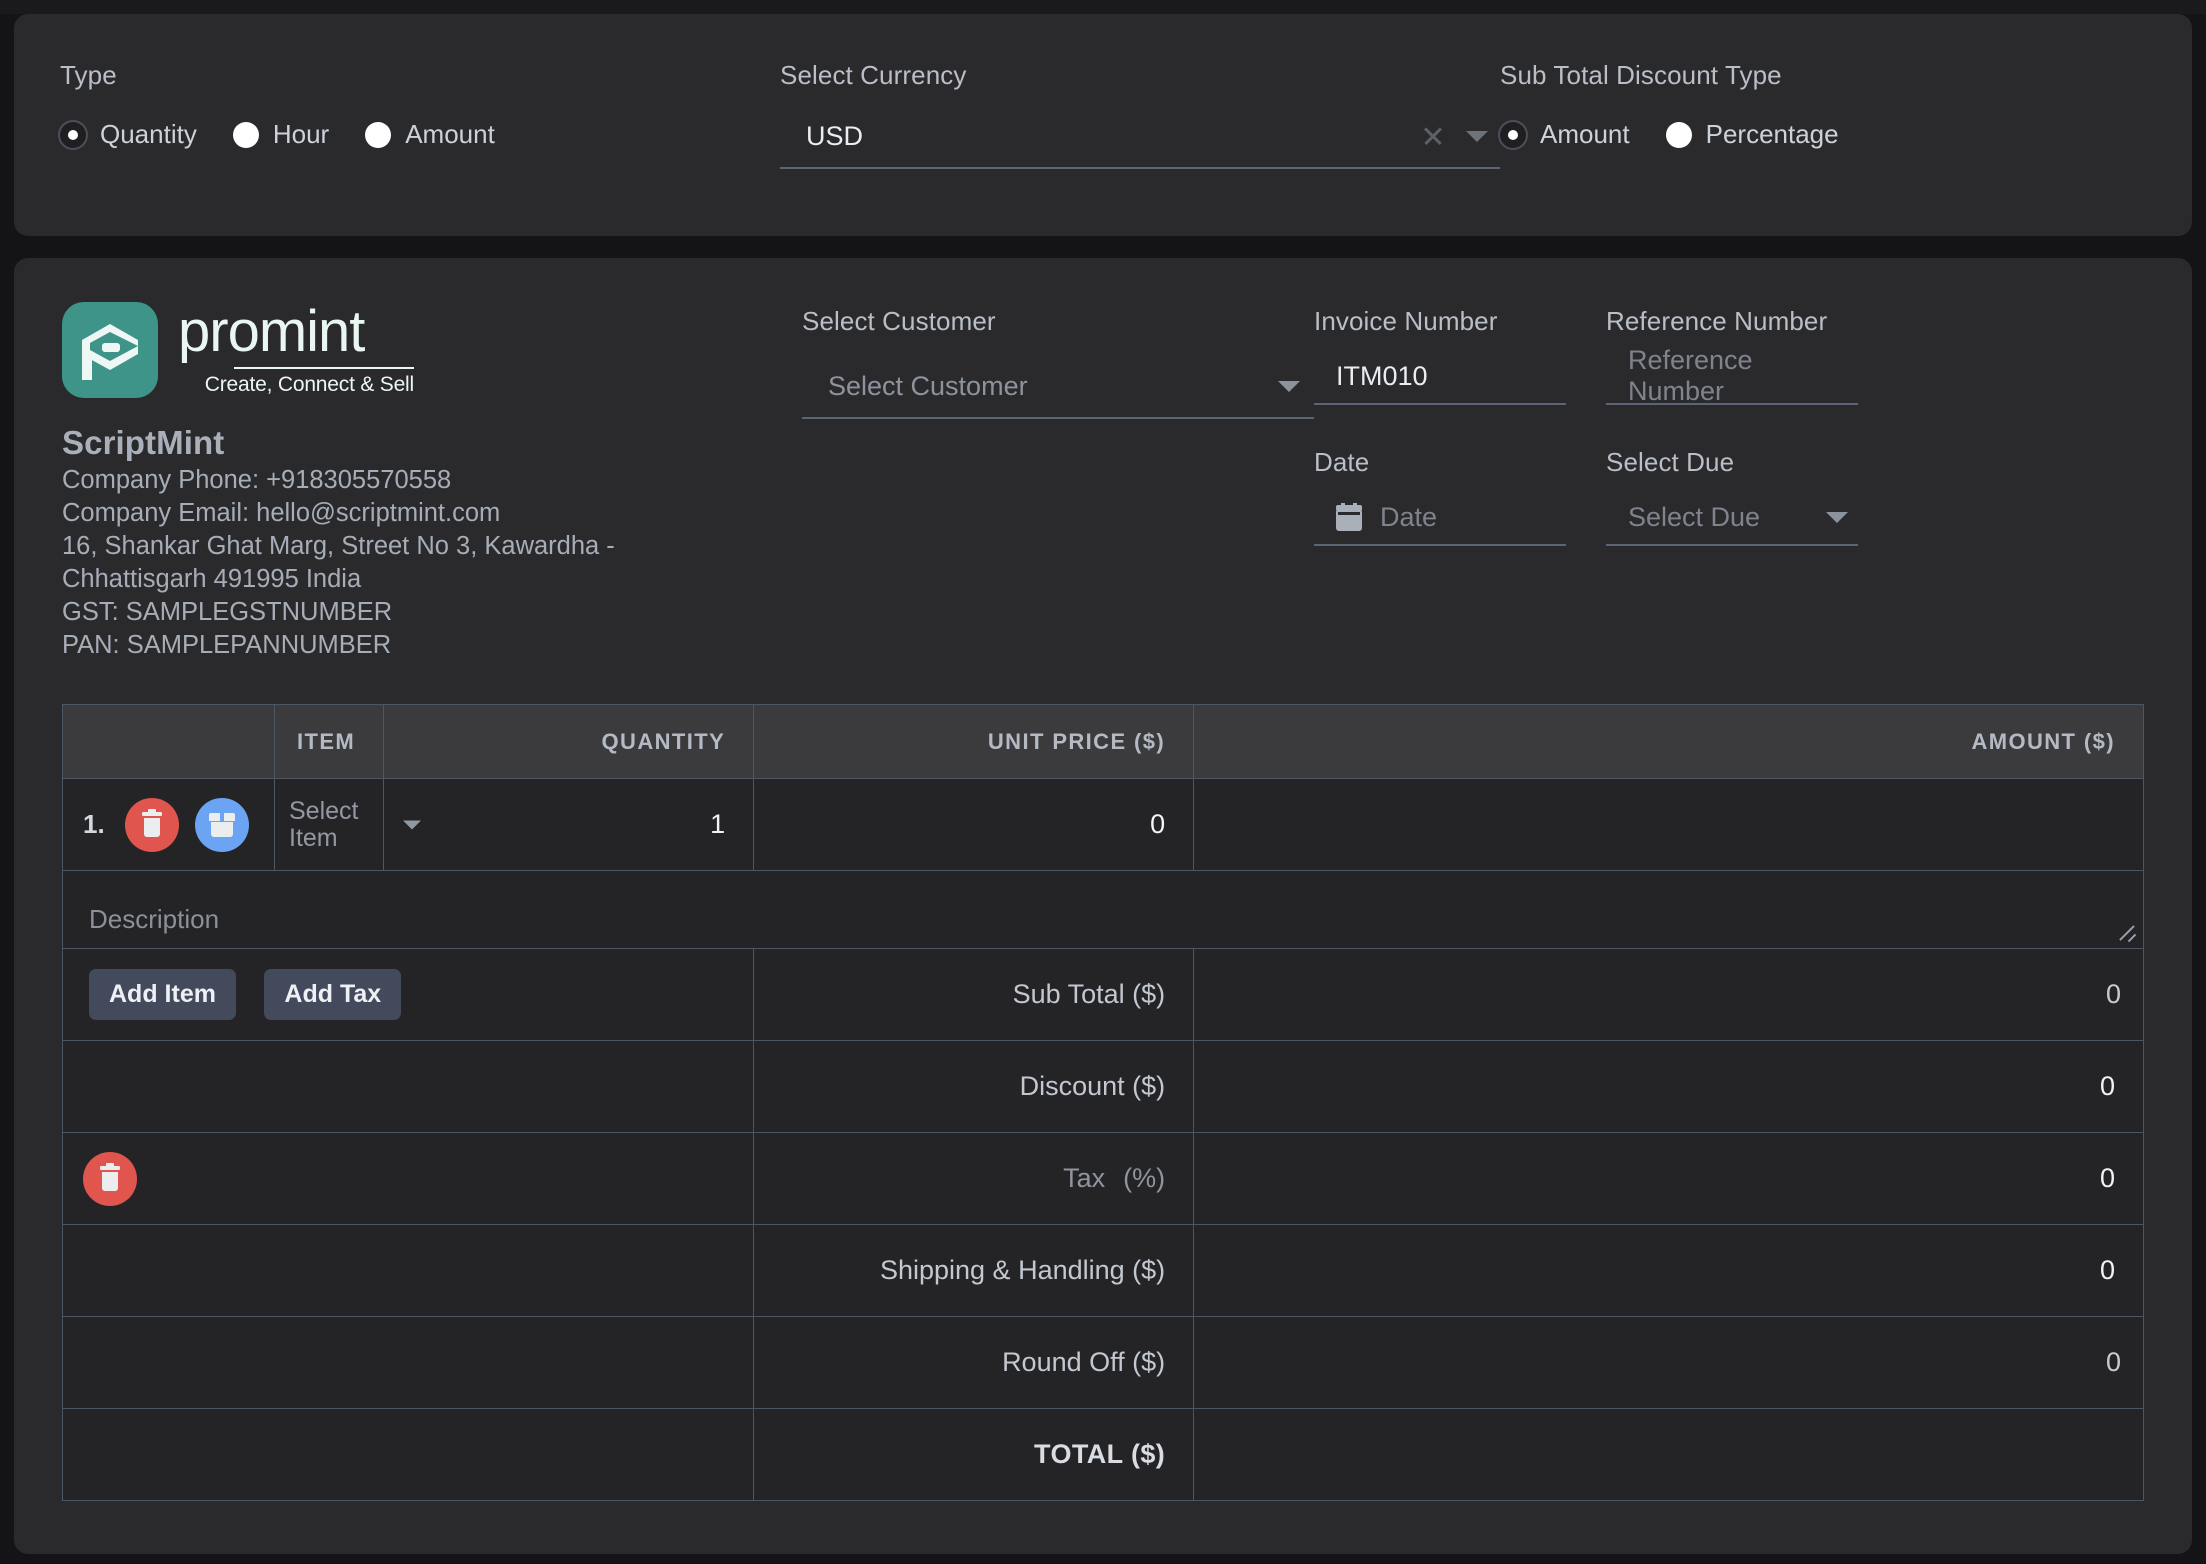  What do you see at coordinates (73, 134) in the screenshot?
I see `radio-quantity-icon` at bounding box center [73, 134].